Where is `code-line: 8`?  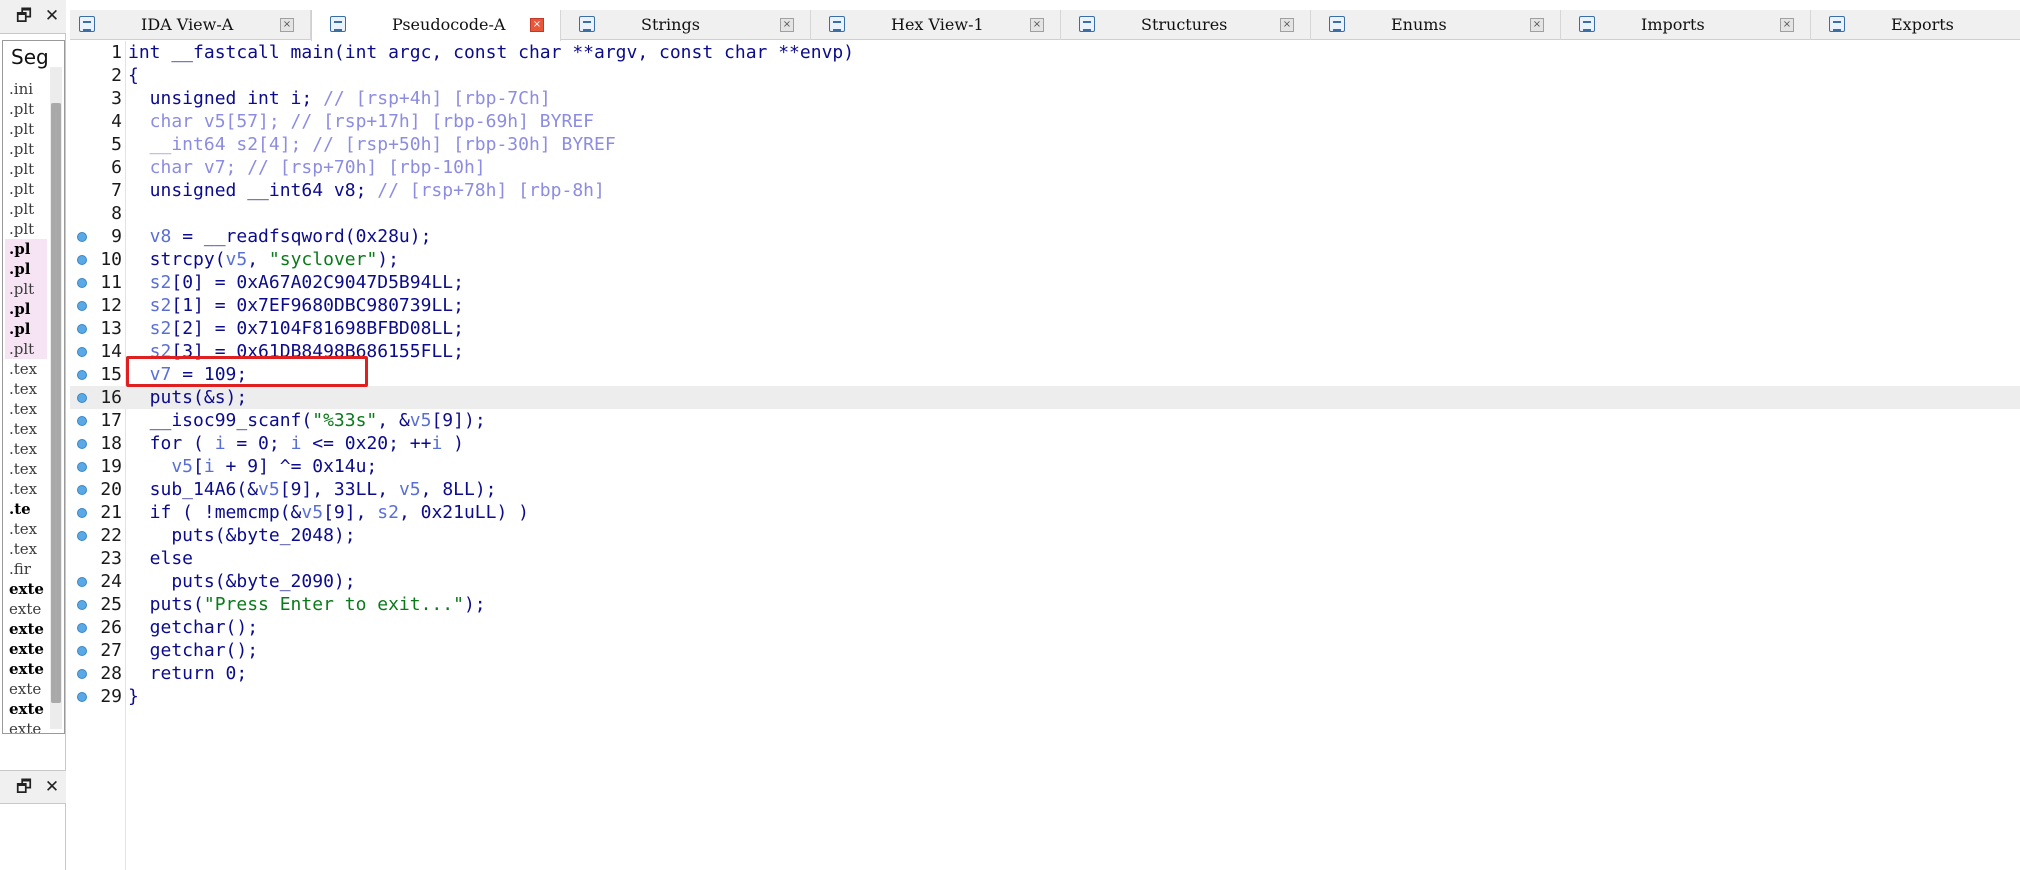
code-line: 8 is located at coordinates (1045, 213).